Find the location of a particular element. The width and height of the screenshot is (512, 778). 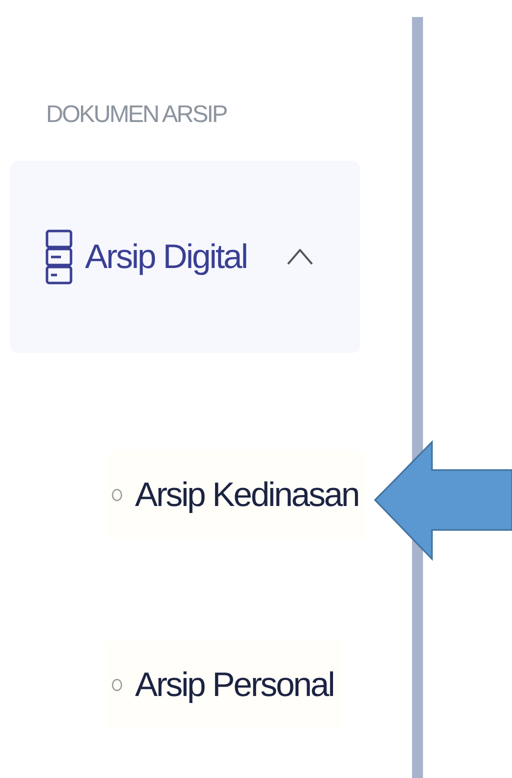

server-icon is located at coordinates (59, 257).